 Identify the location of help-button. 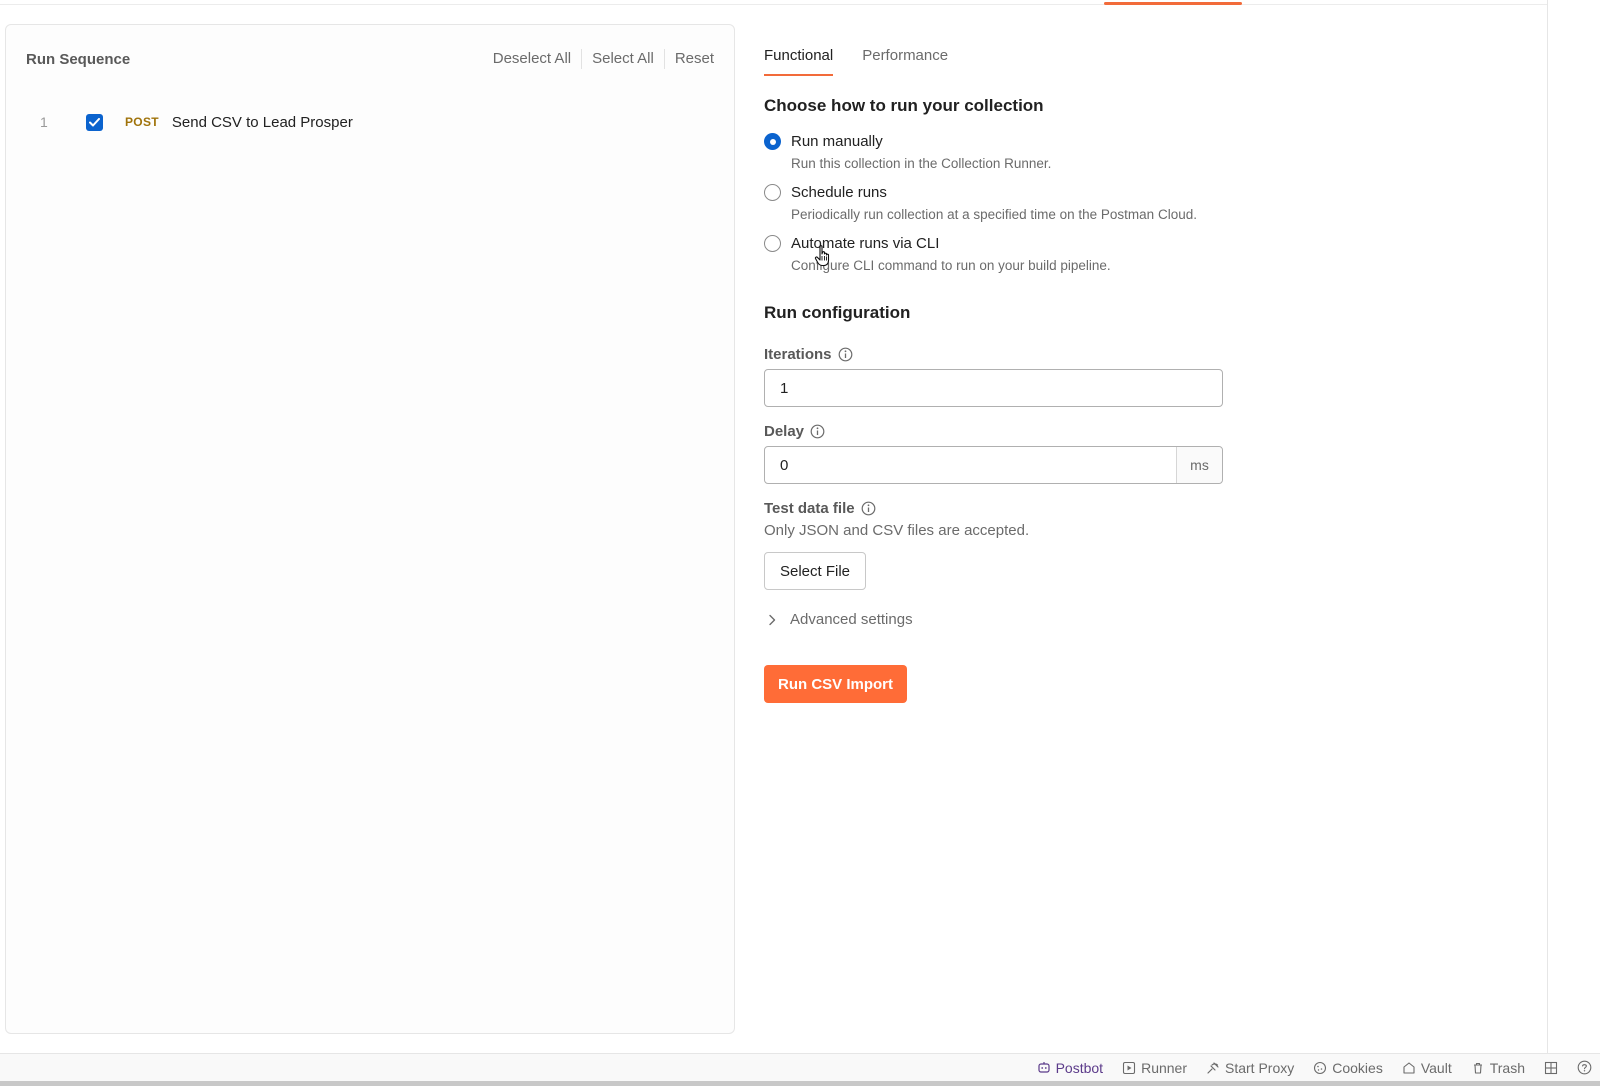
(1584, 1067).